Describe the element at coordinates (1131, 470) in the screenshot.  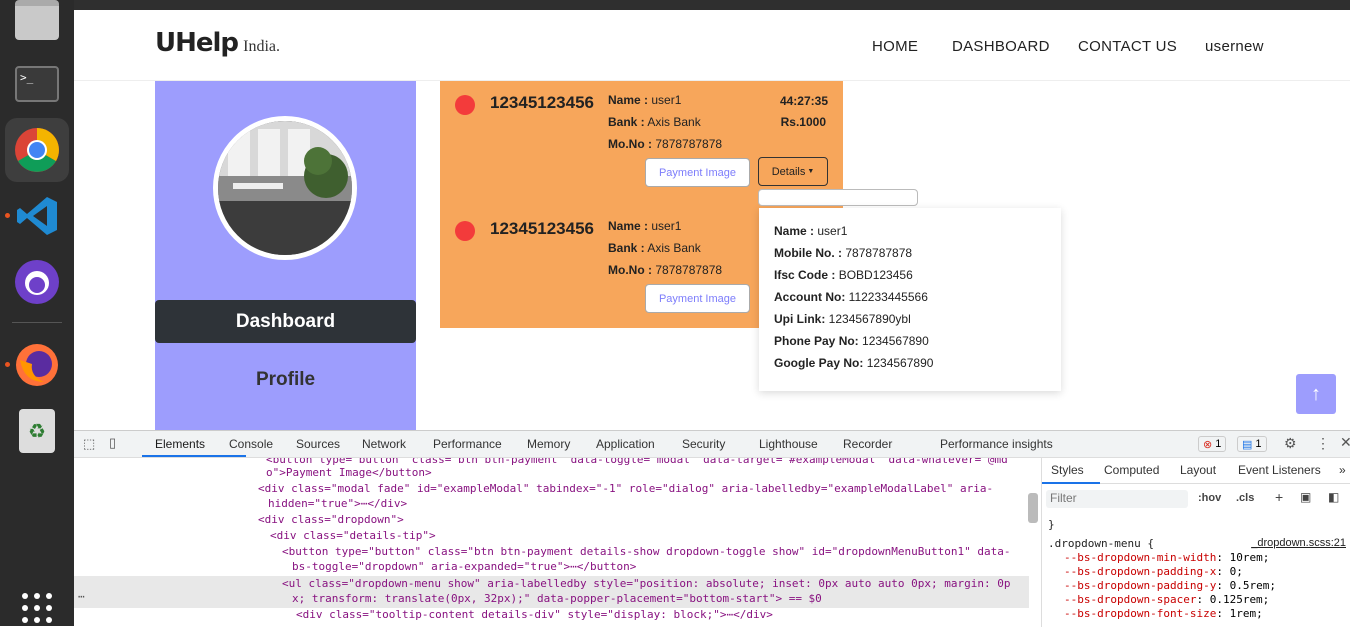
I see `tab-computed: Computed` at that location.